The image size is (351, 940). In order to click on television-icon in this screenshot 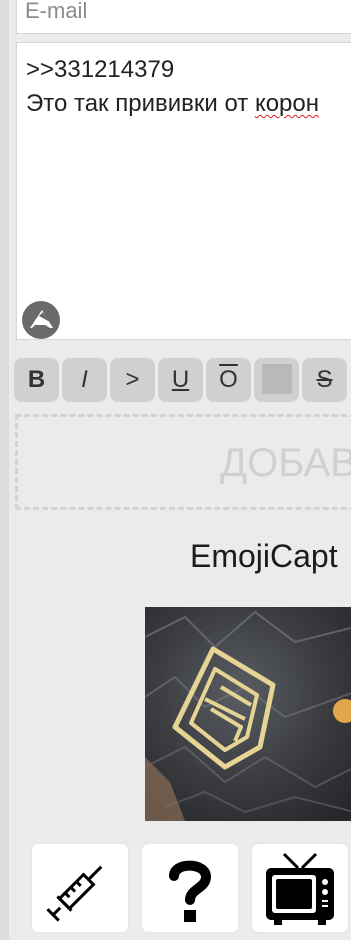, I will do `click(300, 888)`.